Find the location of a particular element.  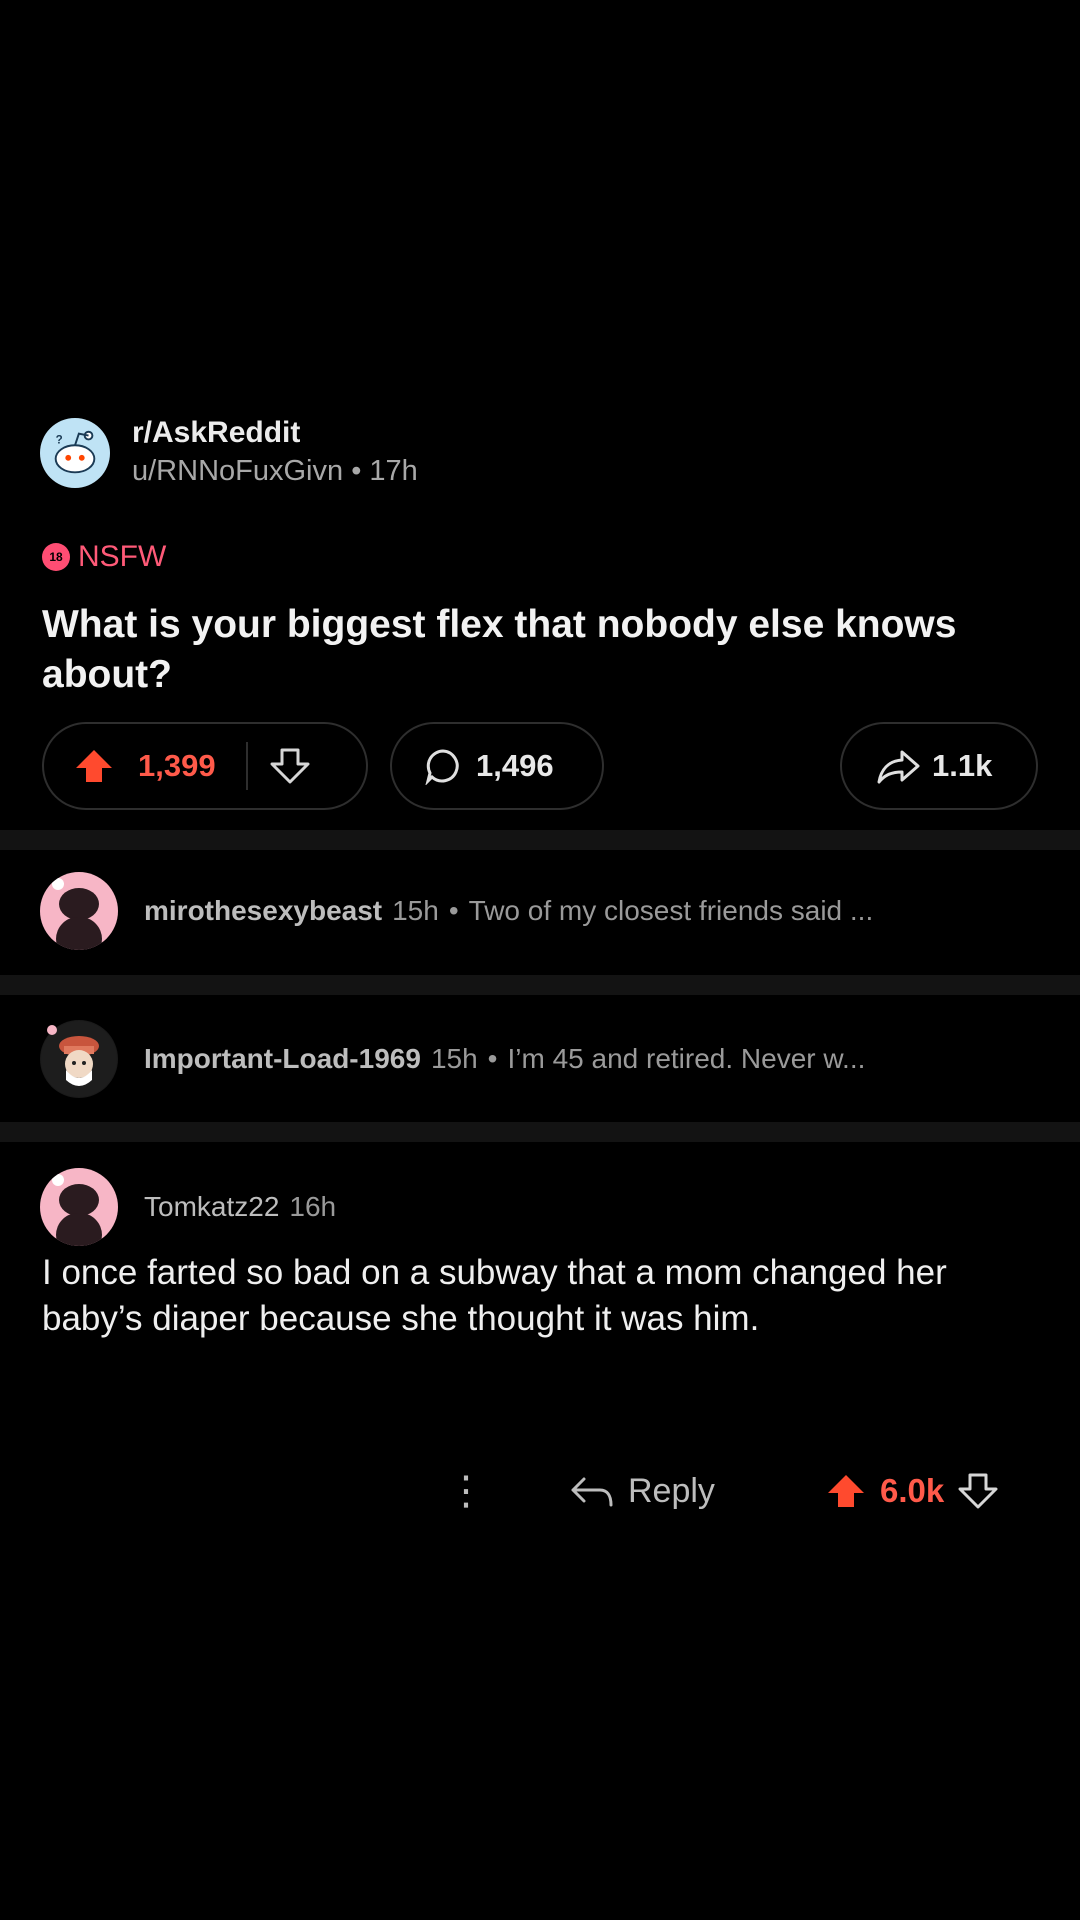

post-author-line: u/RNNoFuxGivn • 17h is located at coordinates (275, 471).